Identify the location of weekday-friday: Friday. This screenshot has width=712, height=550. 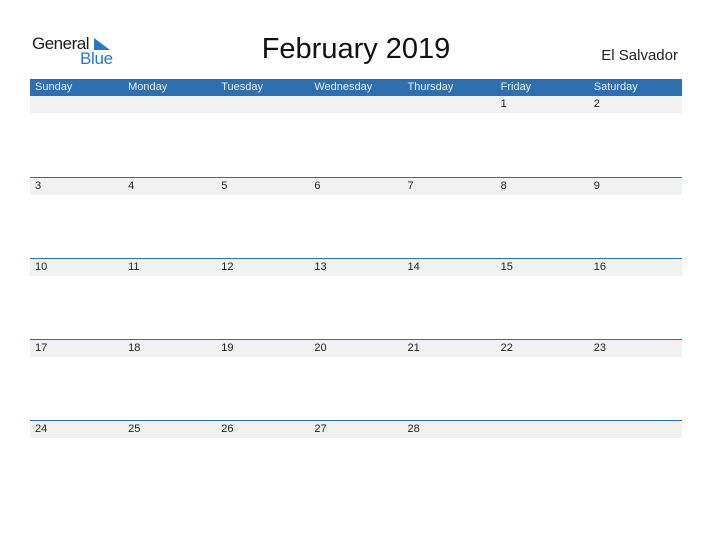
(516, 87).